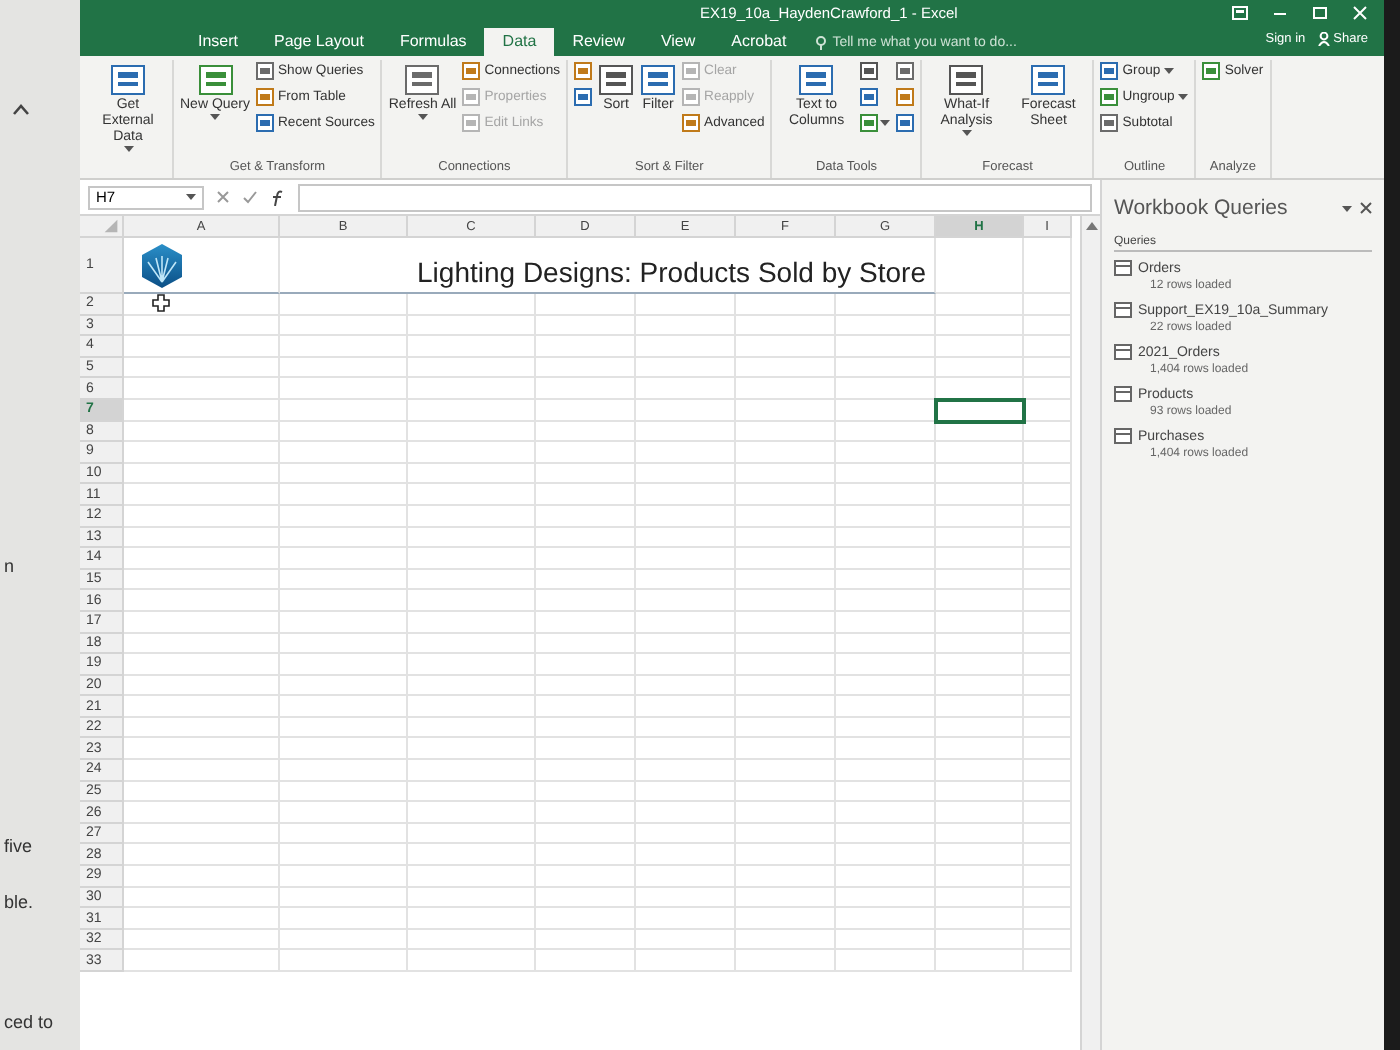 This screenshot has width=1400, height=1050. What do you see at coordinates (598, 42) in the screenshot?
I see `ribbon-tab: Review` at bounding box center [598, 42].